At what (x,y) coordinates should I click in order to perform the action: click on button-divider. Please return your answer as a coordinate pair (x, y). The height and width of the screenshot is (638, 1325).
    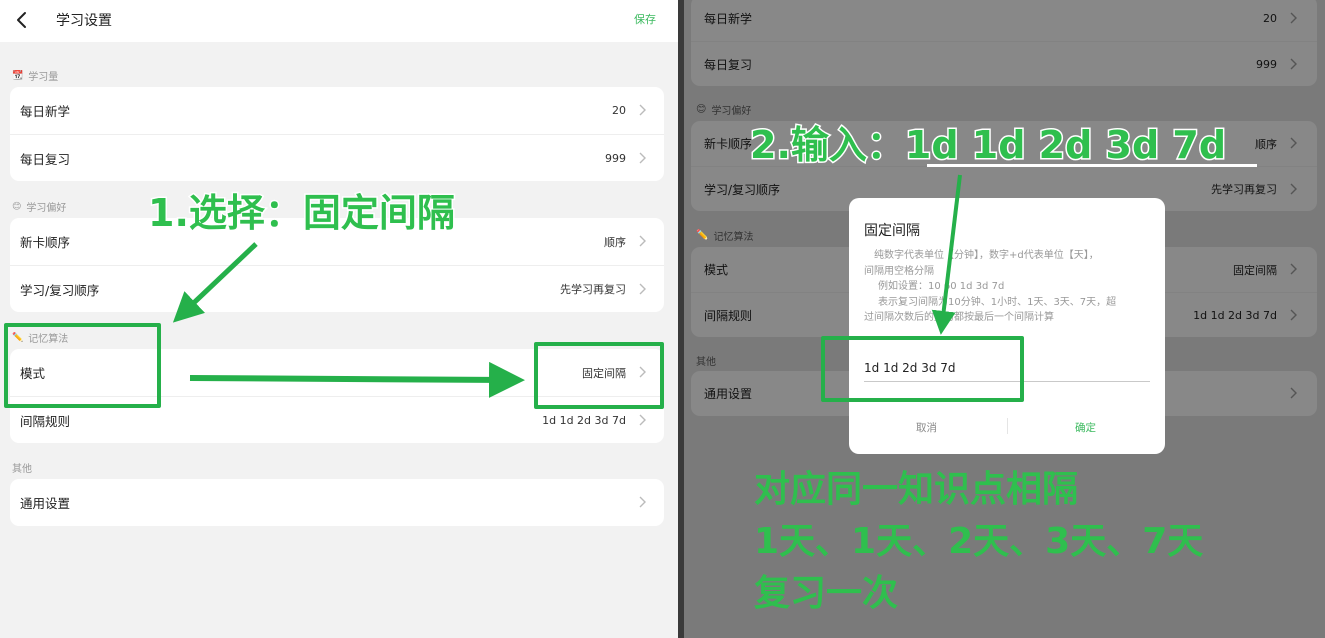
    Looking at the image, I should click on (1007, 426).